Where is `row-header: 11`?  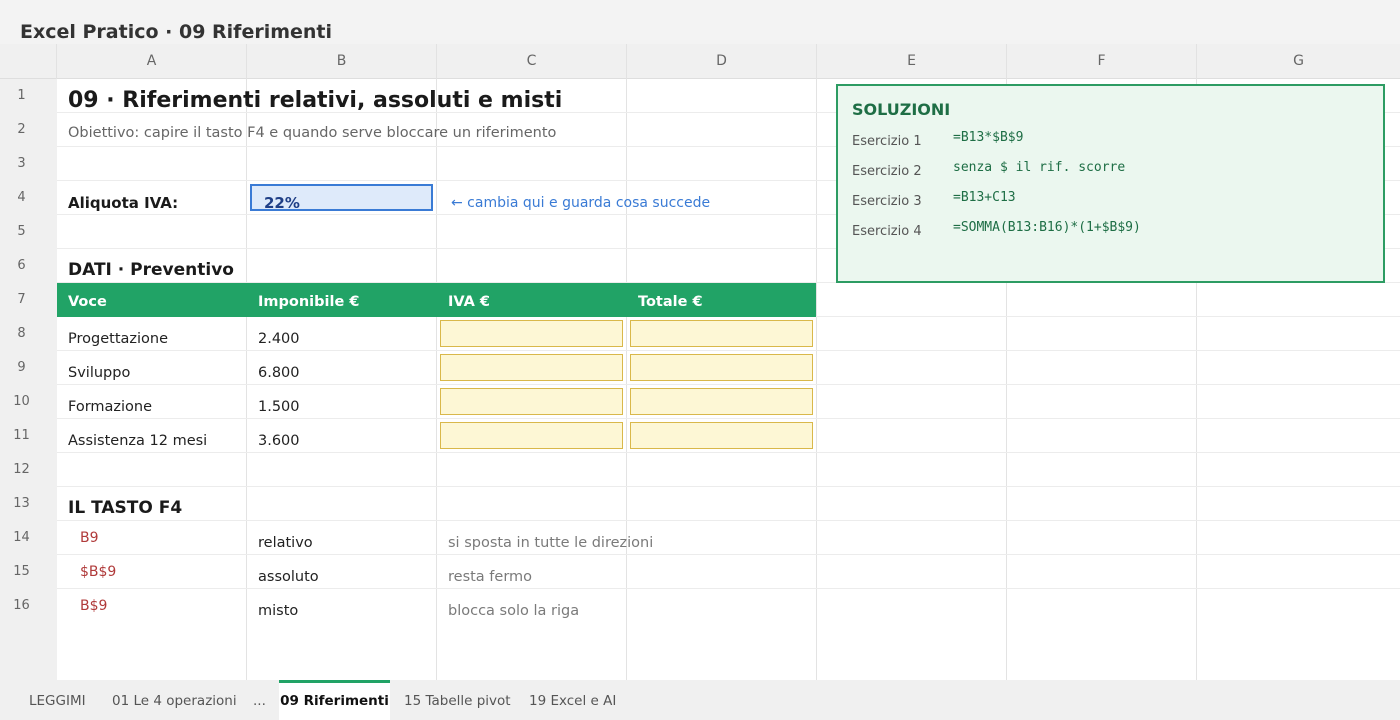 row-header: 11 is located at coordinates (28, 436).